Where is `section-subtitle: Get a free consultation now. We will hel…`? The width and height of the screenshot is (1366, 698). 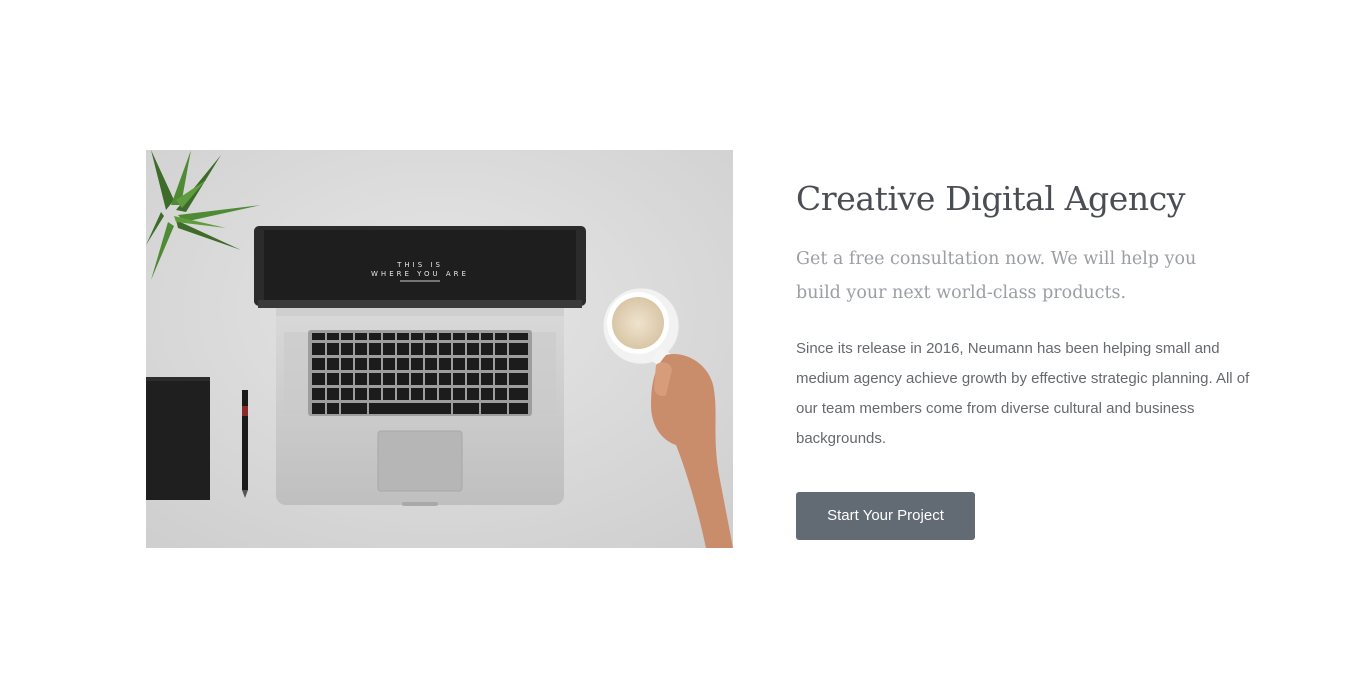
section-subtitle: Get a free consultation now. We will hel… is located at coordinates (996, 276).